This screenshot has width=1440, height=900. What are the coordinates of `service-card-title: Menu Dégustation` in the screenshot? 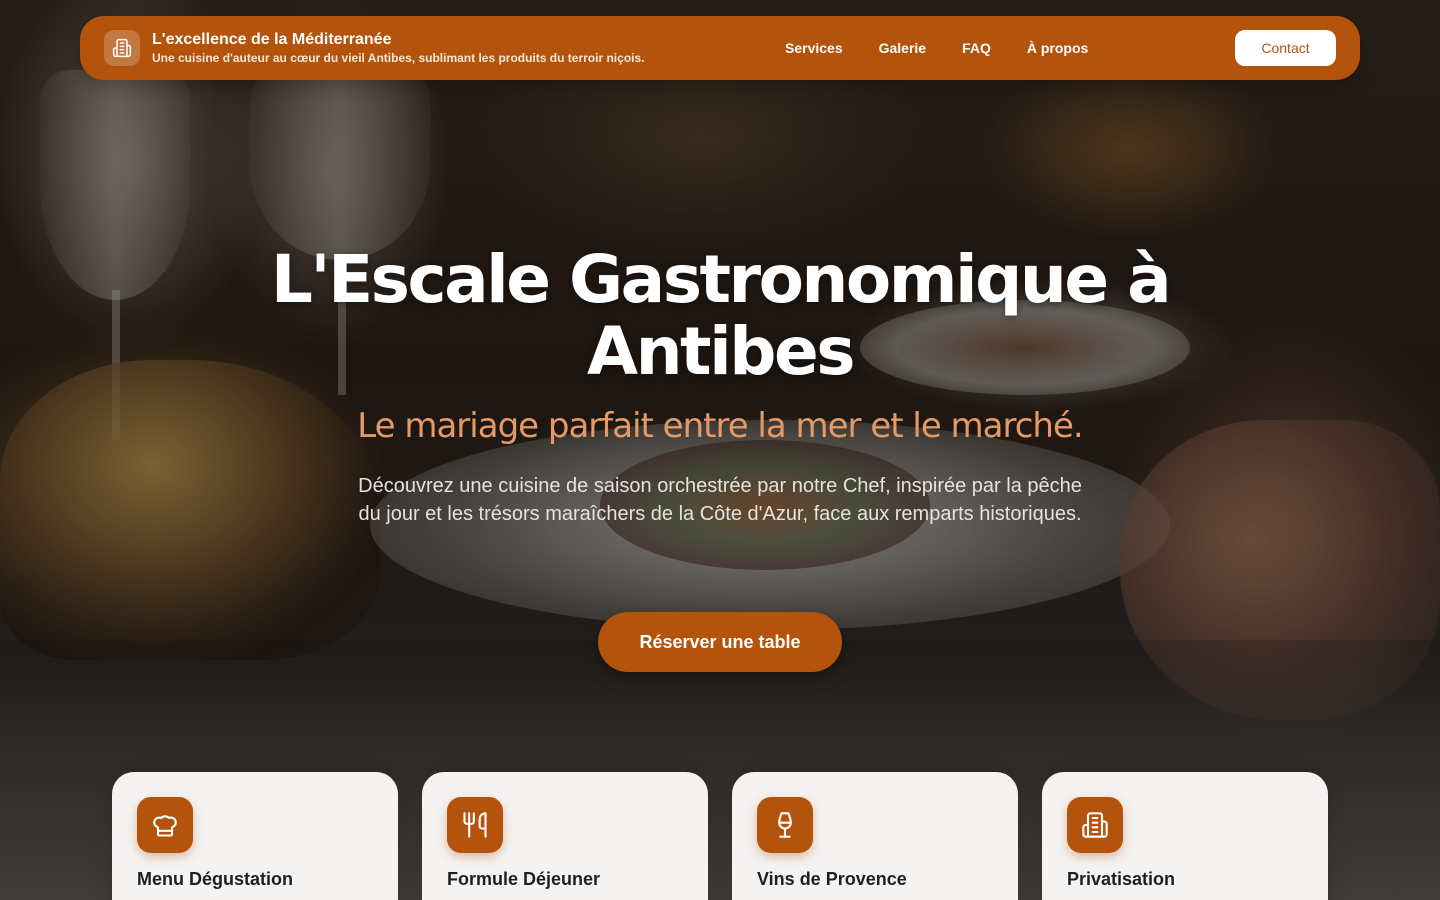 It's located at (215, 879).